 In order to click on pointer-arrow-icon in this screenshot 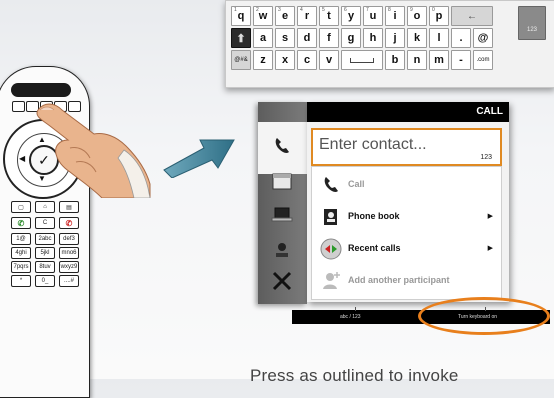, I will do `click(199, 158)`.